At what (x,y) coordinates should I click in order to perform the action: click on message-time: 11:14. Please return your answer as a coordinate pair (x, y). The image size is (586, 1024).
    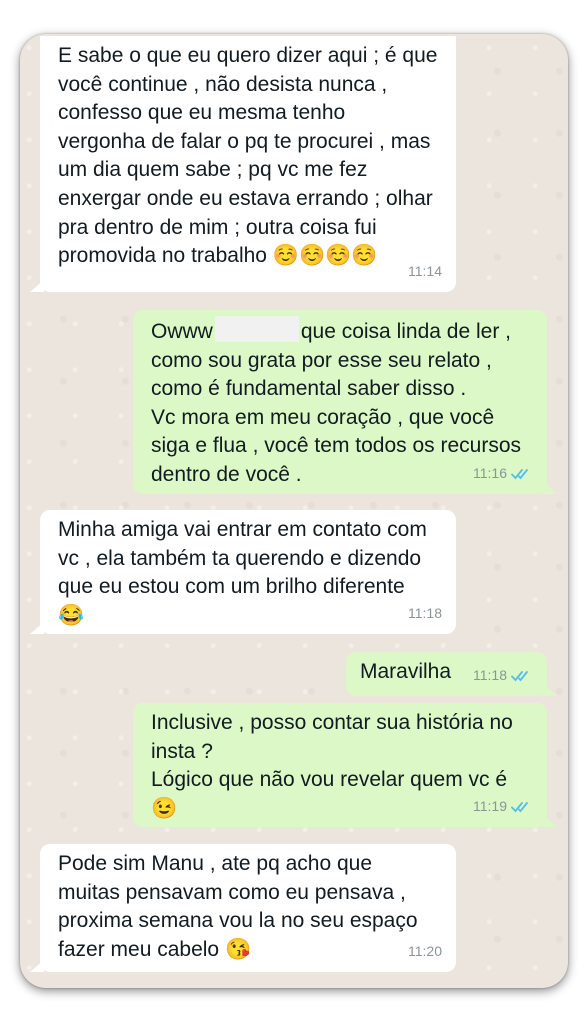
    Looking at the image, I should click on (425, 271).